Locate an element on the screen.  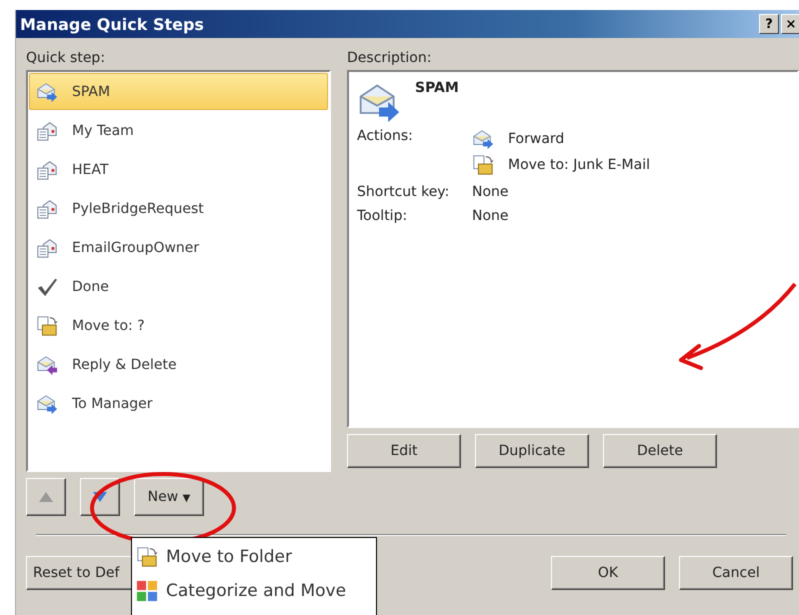
new-button: New ▼ is located at coordinates (169, 497).